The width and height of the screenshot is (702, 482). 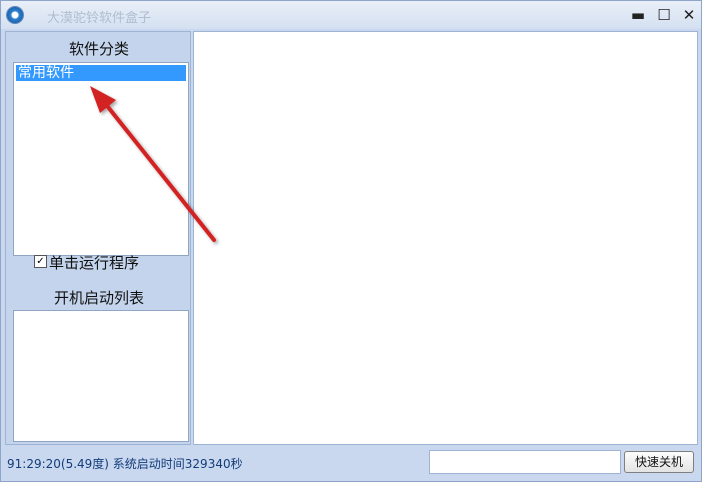 I want to click on title-bar: 大漠驼铃软件盒子 ▬ ☐ ✕, so click(x=351, y=15).